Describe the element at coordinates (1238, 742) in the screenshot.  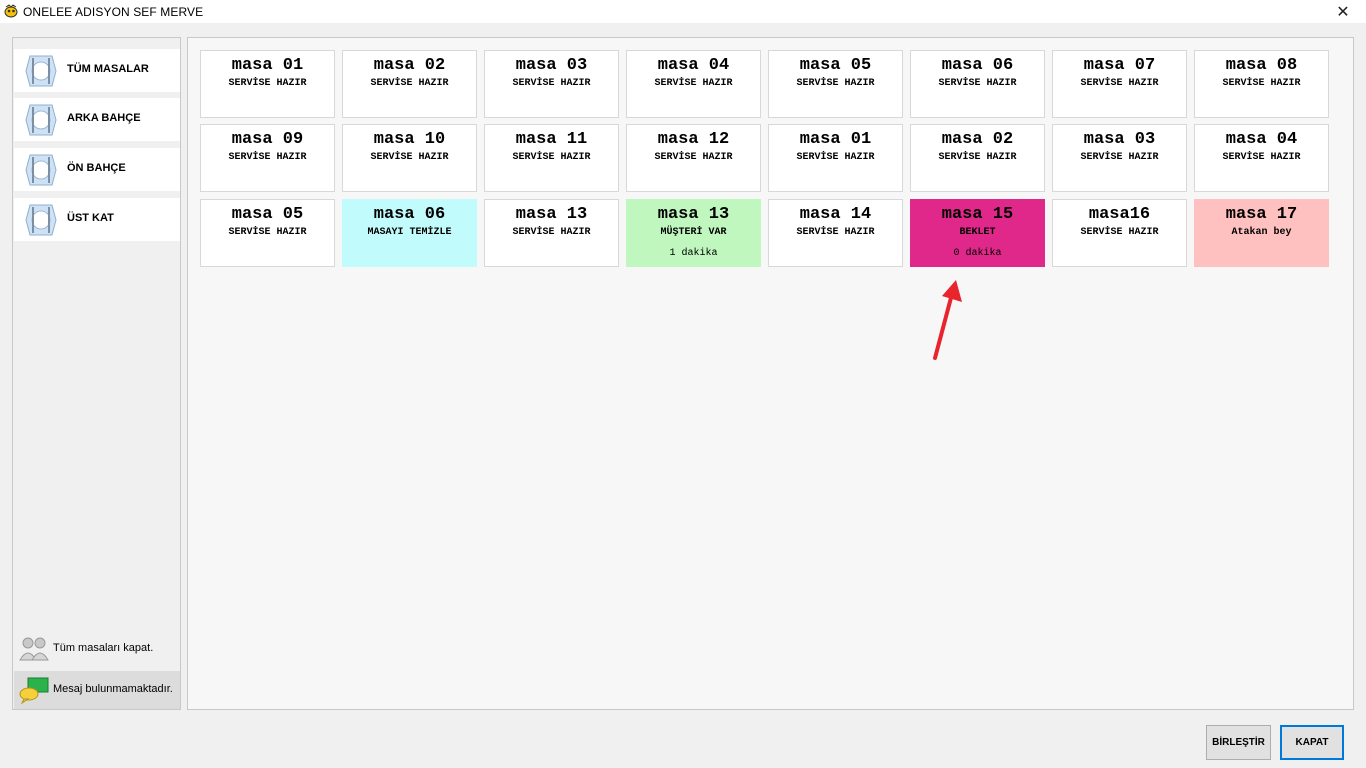
I see `merge-button: BİRLEŞTİR` at that location.